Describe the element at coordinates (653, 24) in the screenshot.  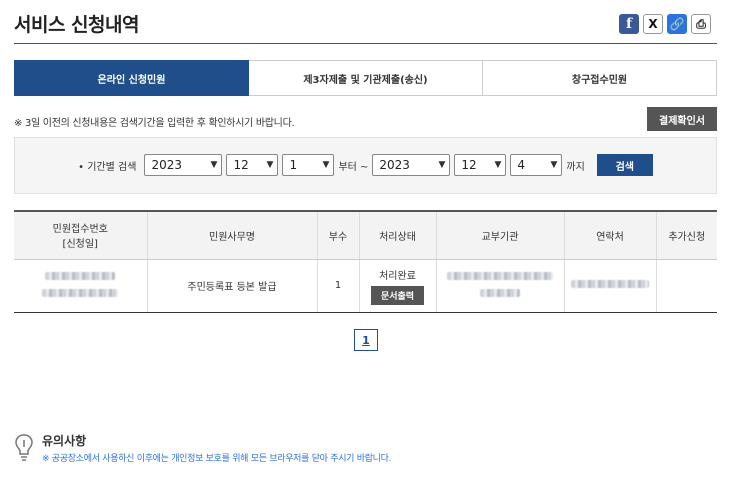
I see `x-icon: X` at that location.